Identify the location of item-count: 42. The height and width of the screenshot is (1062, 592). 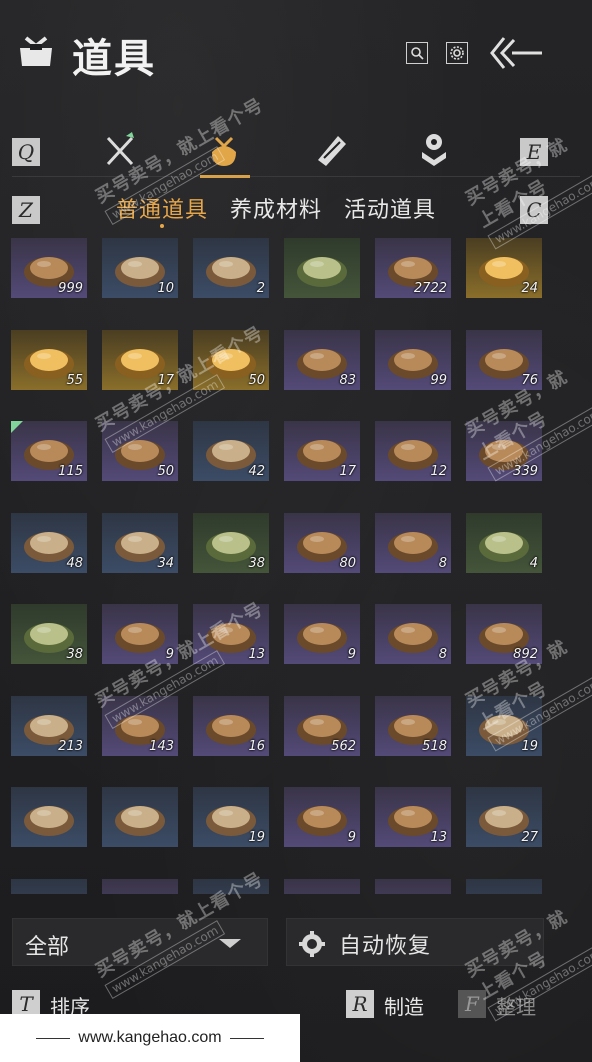
(256, 471).